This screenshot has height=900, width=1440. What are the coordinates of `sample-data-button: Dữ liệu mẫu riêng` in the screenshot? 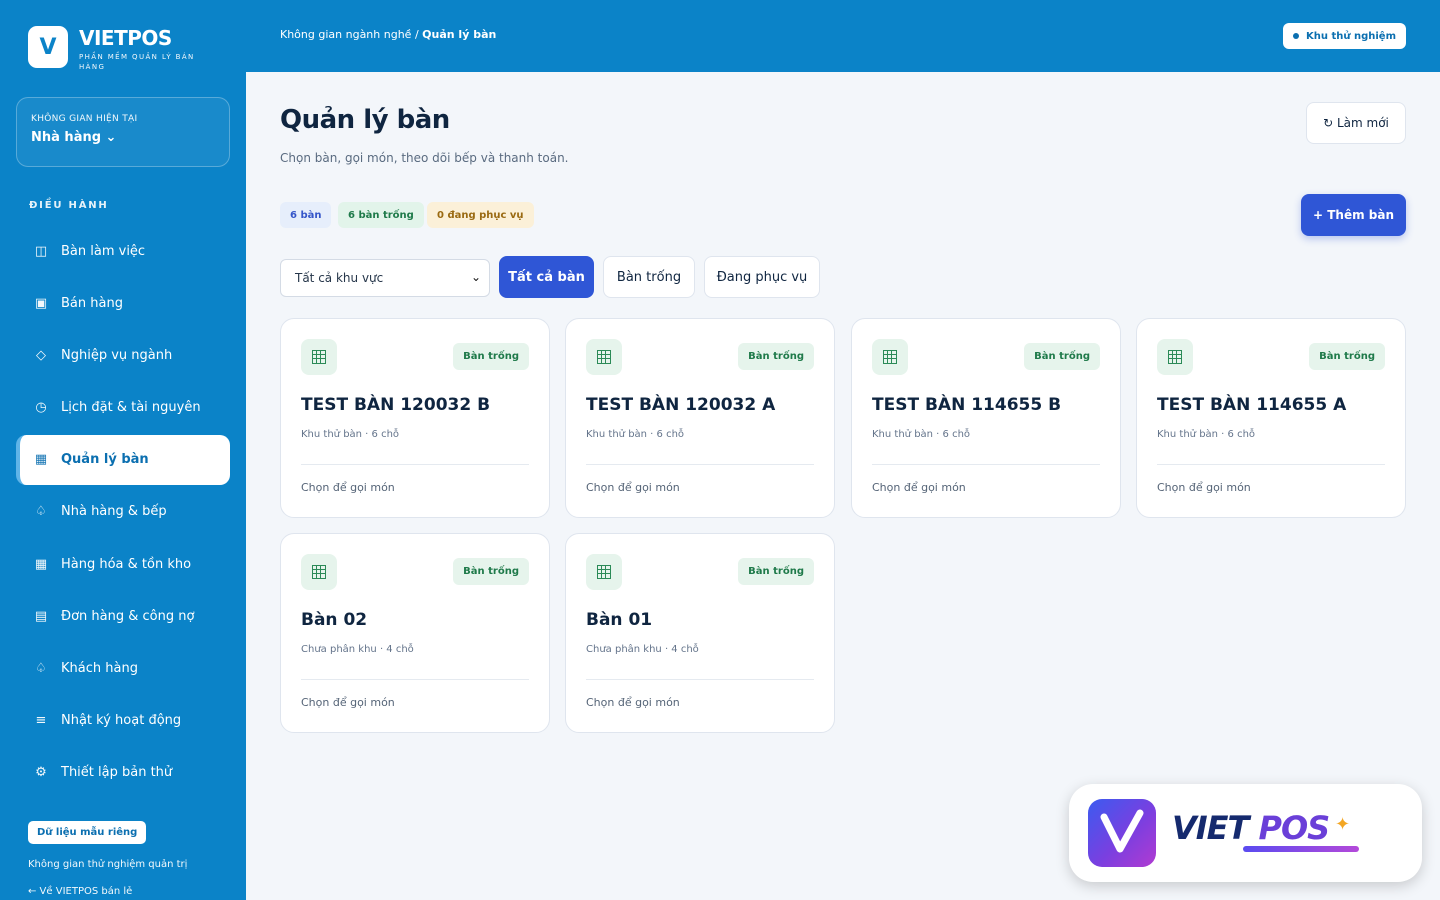 It's located at (87, 832).